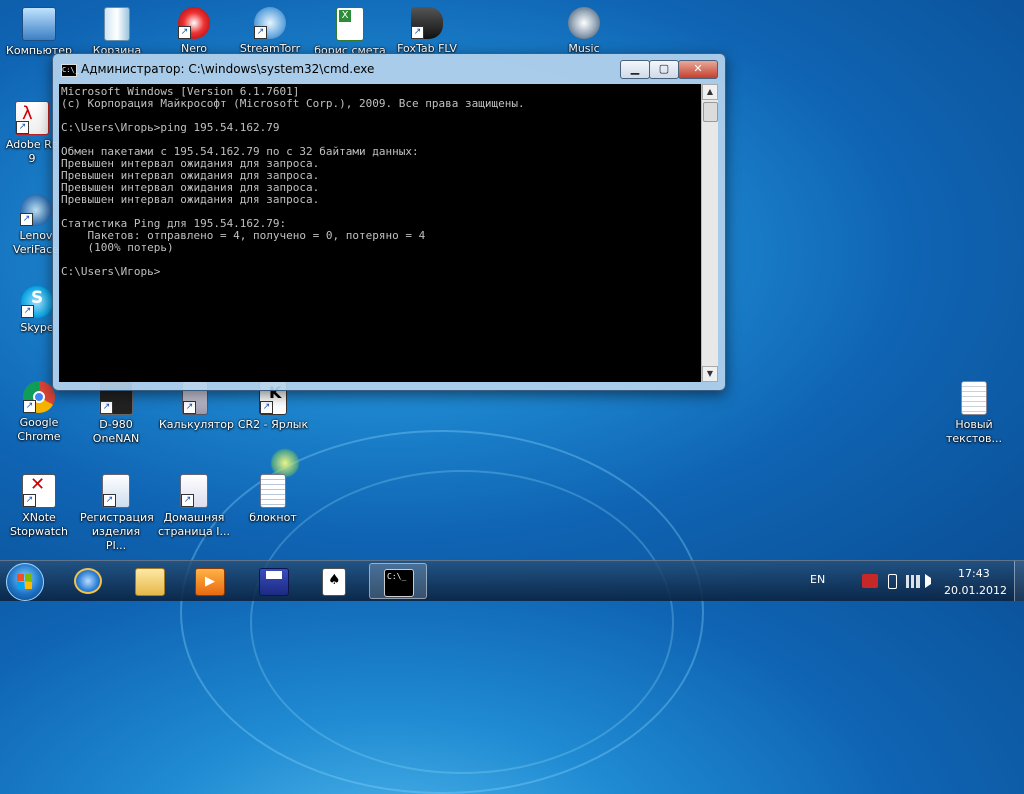 Image resolution: width=1024 pixels, height=794 pixels. I want to click on desktop-icon-nero: ↗ Nero, so click(194, 31).